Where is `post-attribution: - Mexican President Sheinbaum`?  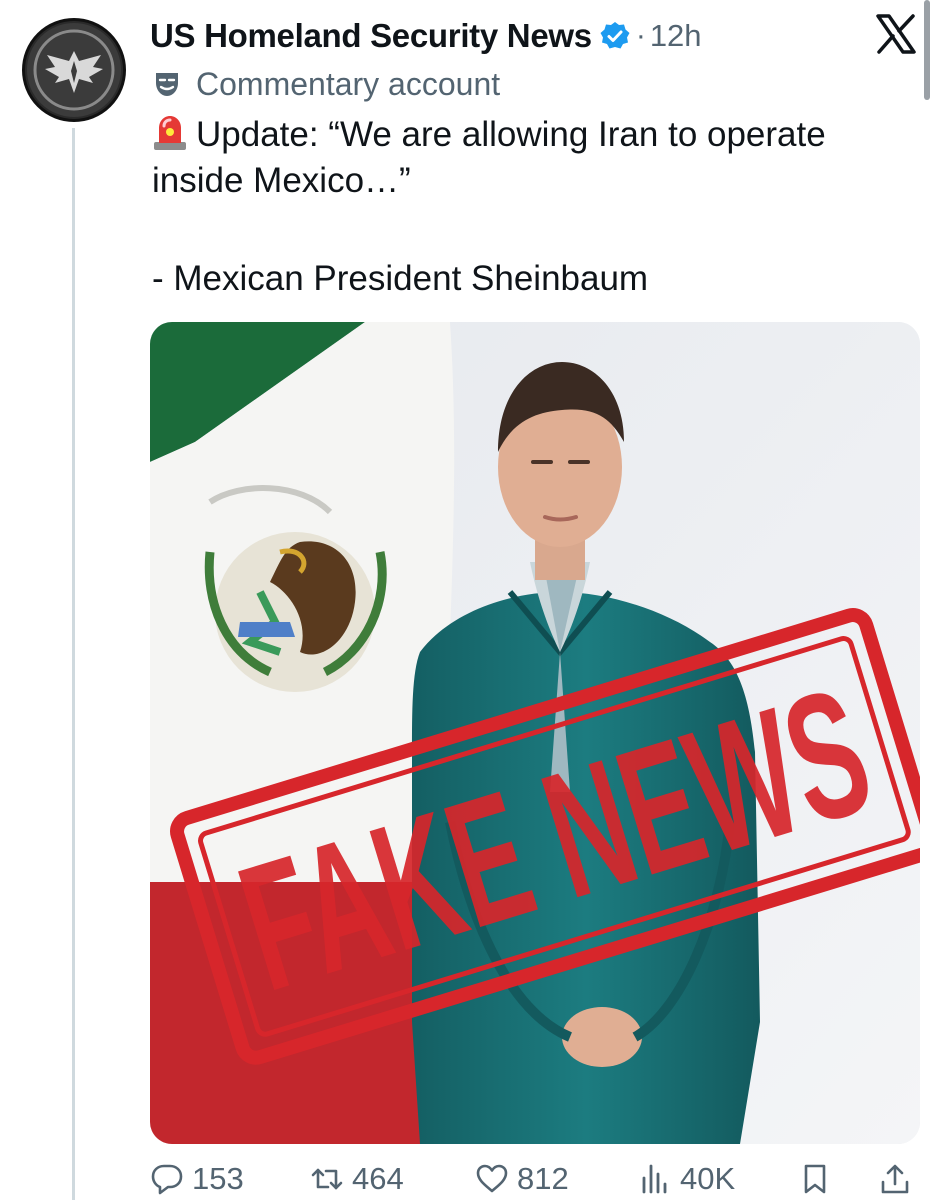 post-attribution: - Mexican President Sheinbaum is located at coordinates (400, 278).